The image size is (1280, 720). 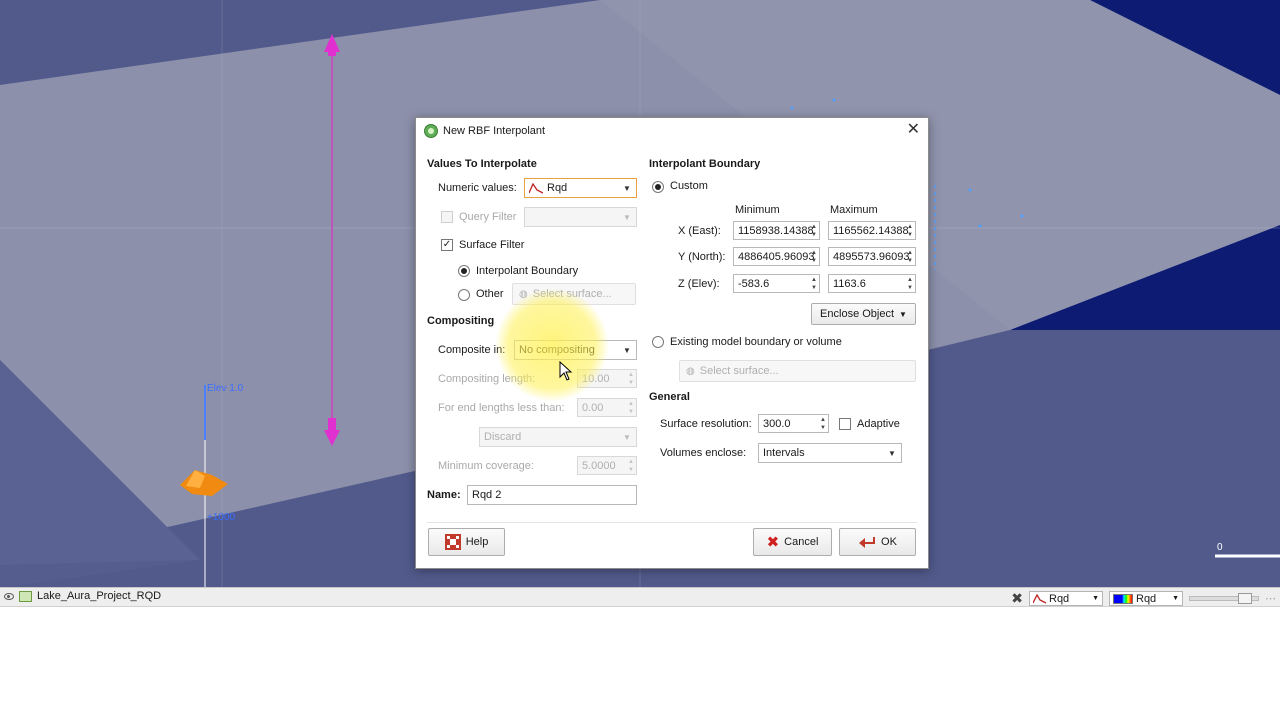 What do you see at coordinates (1039, 598) in the screenshot?
I see `rqd-icon` at bounding box center [1039, 598].